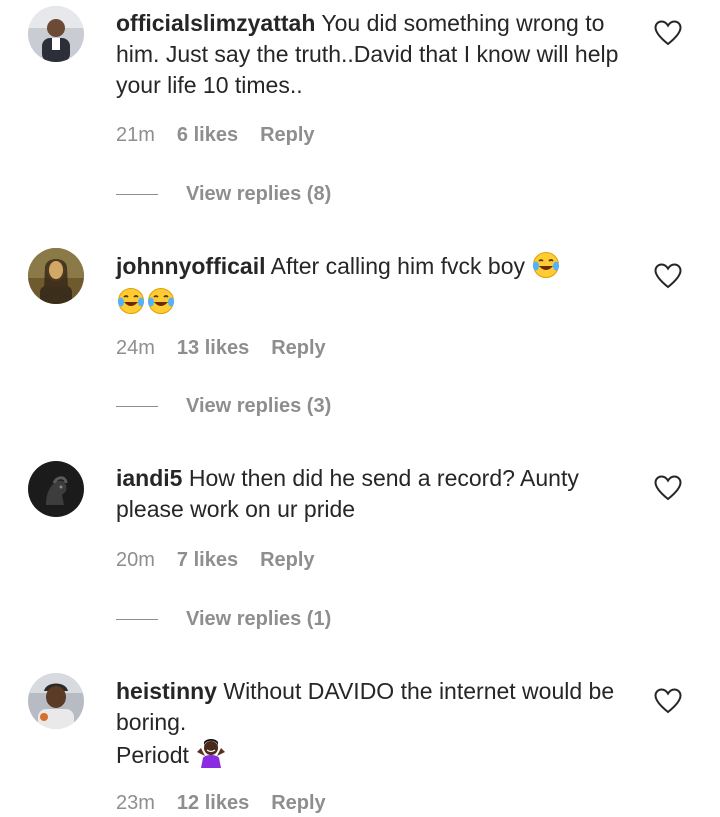 This screenshot has width=720, height=817. I want to click on comment-timestamp: 24m, so click(135, 348).